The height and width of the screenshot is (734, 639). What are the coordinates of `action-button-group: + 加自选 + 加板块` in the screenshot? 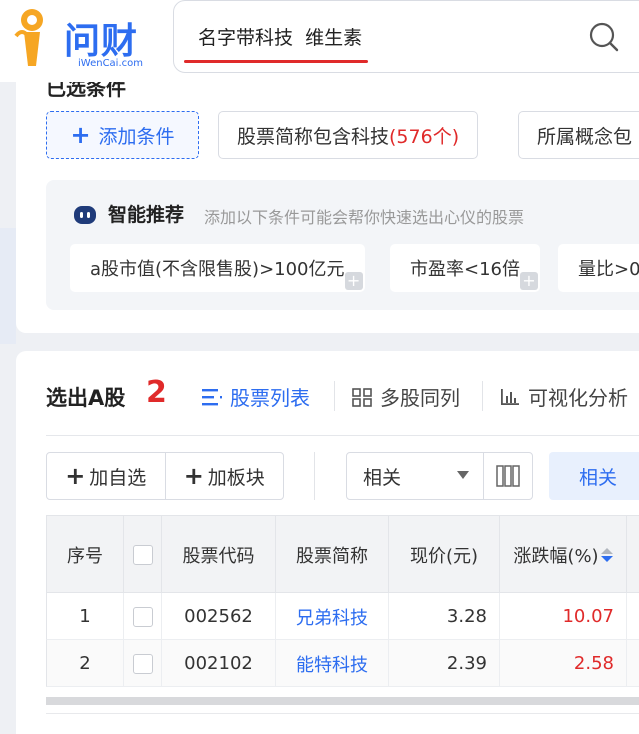 It's located at (165, 476).